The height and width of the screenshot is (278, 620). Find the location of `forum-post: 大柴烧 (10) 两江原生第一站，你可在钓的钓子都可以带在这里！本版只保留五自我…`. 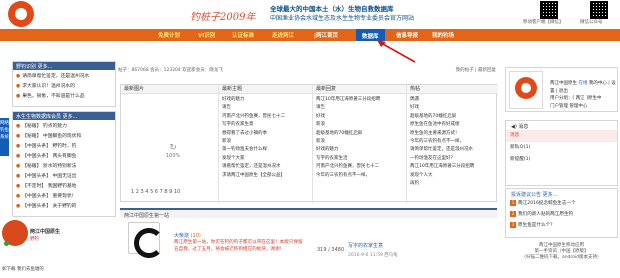

forum-post: 大柴烧 (10) 两江原生第一站，你可在钓的钓子都可以带在这里！本版只保留五自我… is located at coordinates (314, 248).